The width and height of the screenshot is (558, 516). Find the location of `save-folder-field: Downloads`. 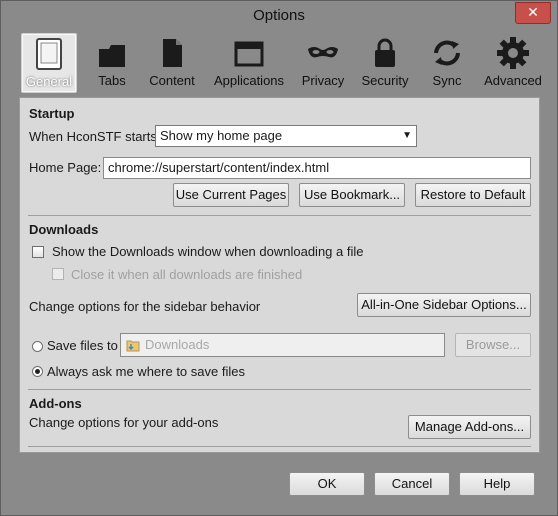

save-folder-field: Downloads is located at coordinates (282, 345).